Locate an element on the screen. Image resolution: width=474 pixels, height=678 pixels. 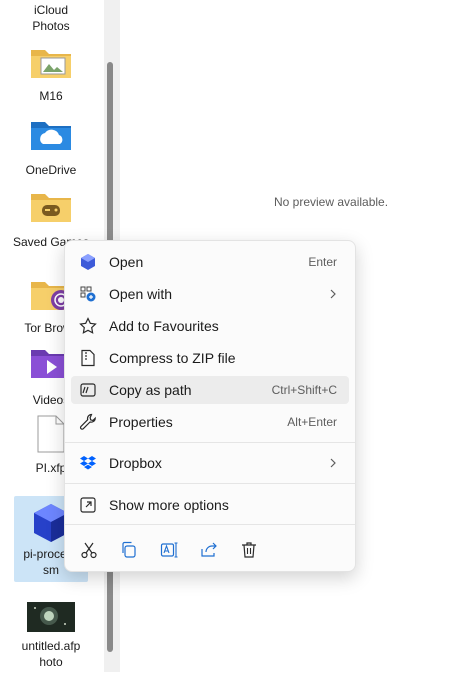
cut-button is located at coordinates (89, 550).